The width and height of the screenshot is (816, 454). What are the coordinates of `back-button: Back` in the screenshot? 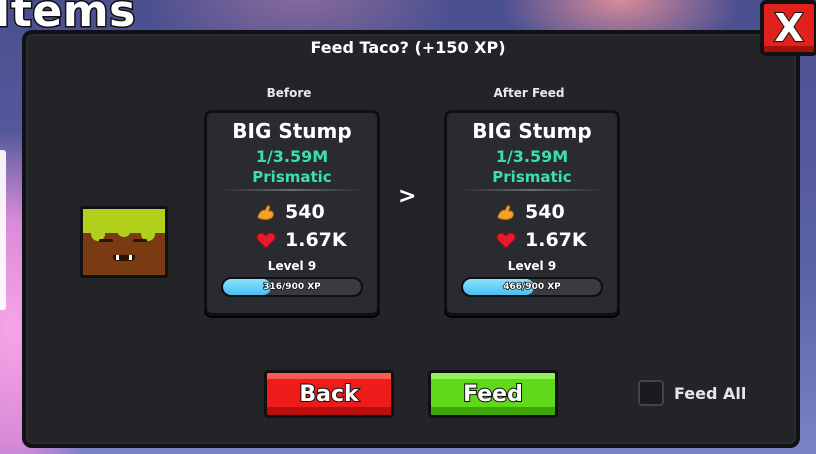 It's located at (329, 394).